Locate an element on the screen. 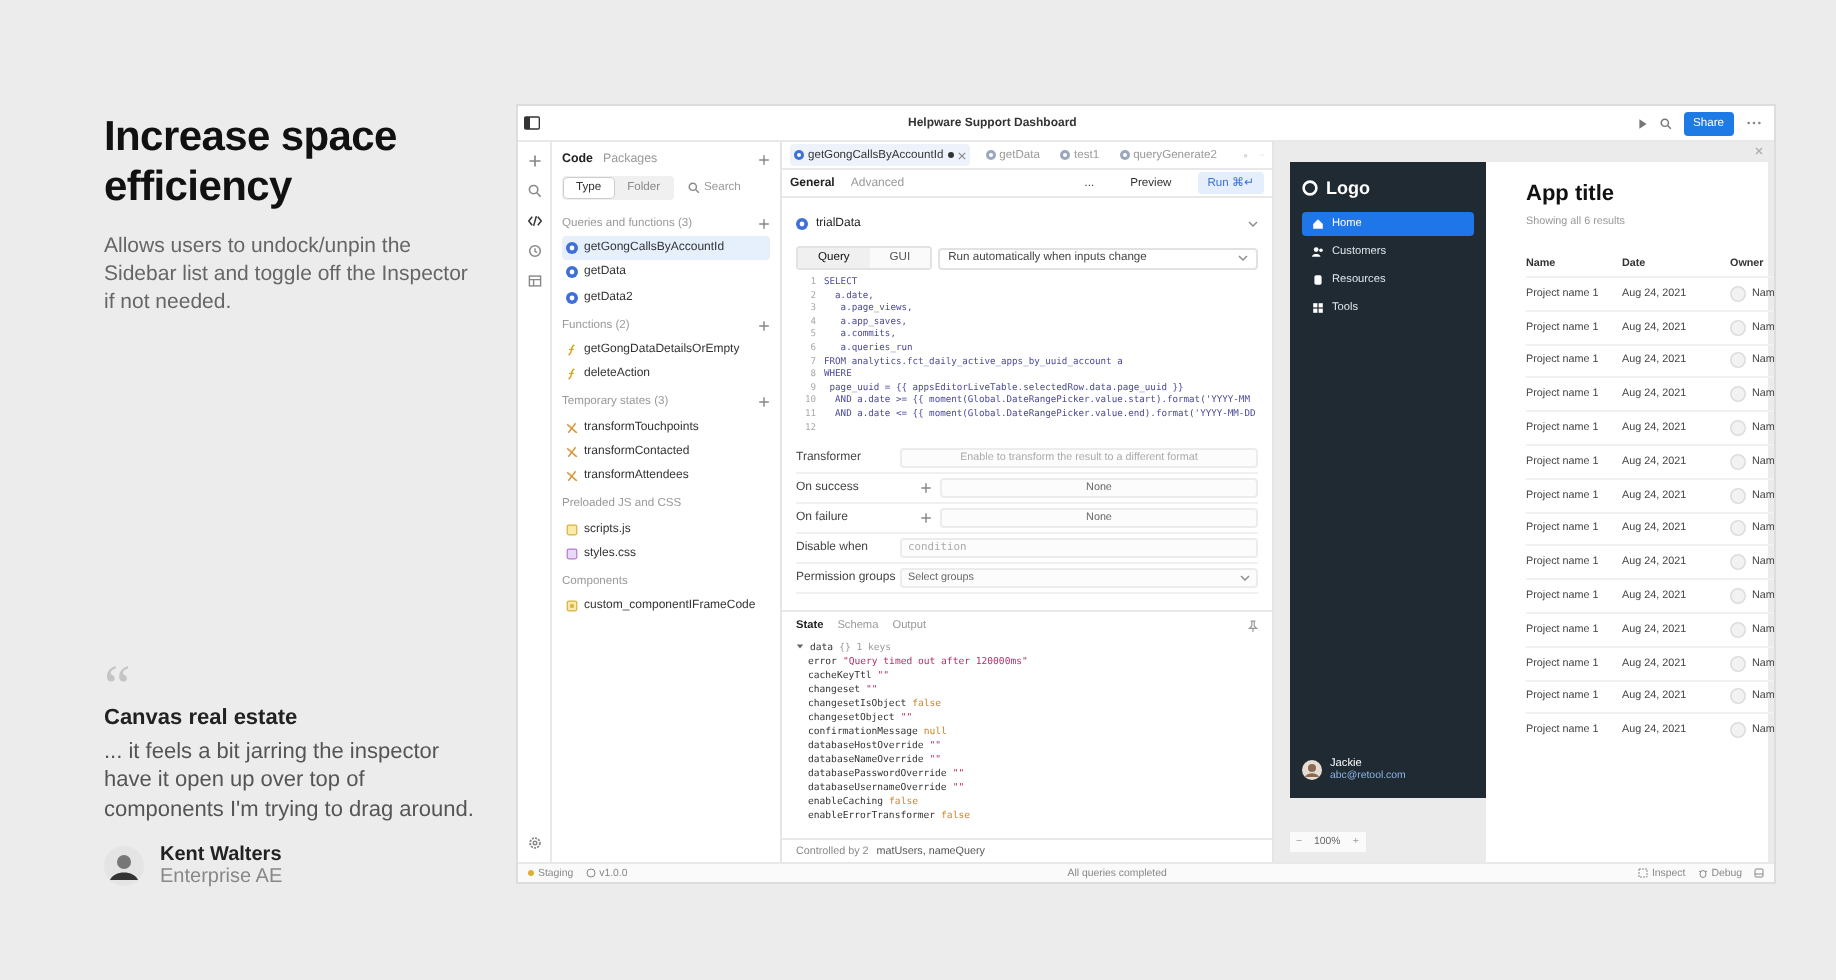 This screenshot has height=980, width=1836. more-icon is located at coordinates (1754, 123).